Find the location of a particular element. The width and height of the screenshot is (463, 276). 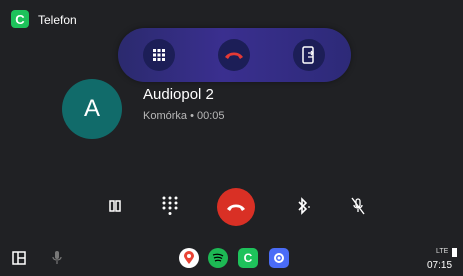

voice-assistant-button is located at coordinates (57, 260).